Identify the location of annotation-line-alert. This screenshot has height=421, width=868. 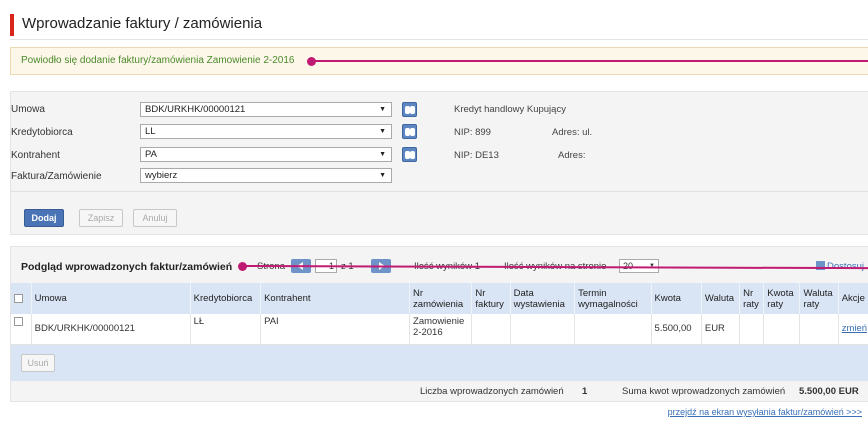
(590, 61).